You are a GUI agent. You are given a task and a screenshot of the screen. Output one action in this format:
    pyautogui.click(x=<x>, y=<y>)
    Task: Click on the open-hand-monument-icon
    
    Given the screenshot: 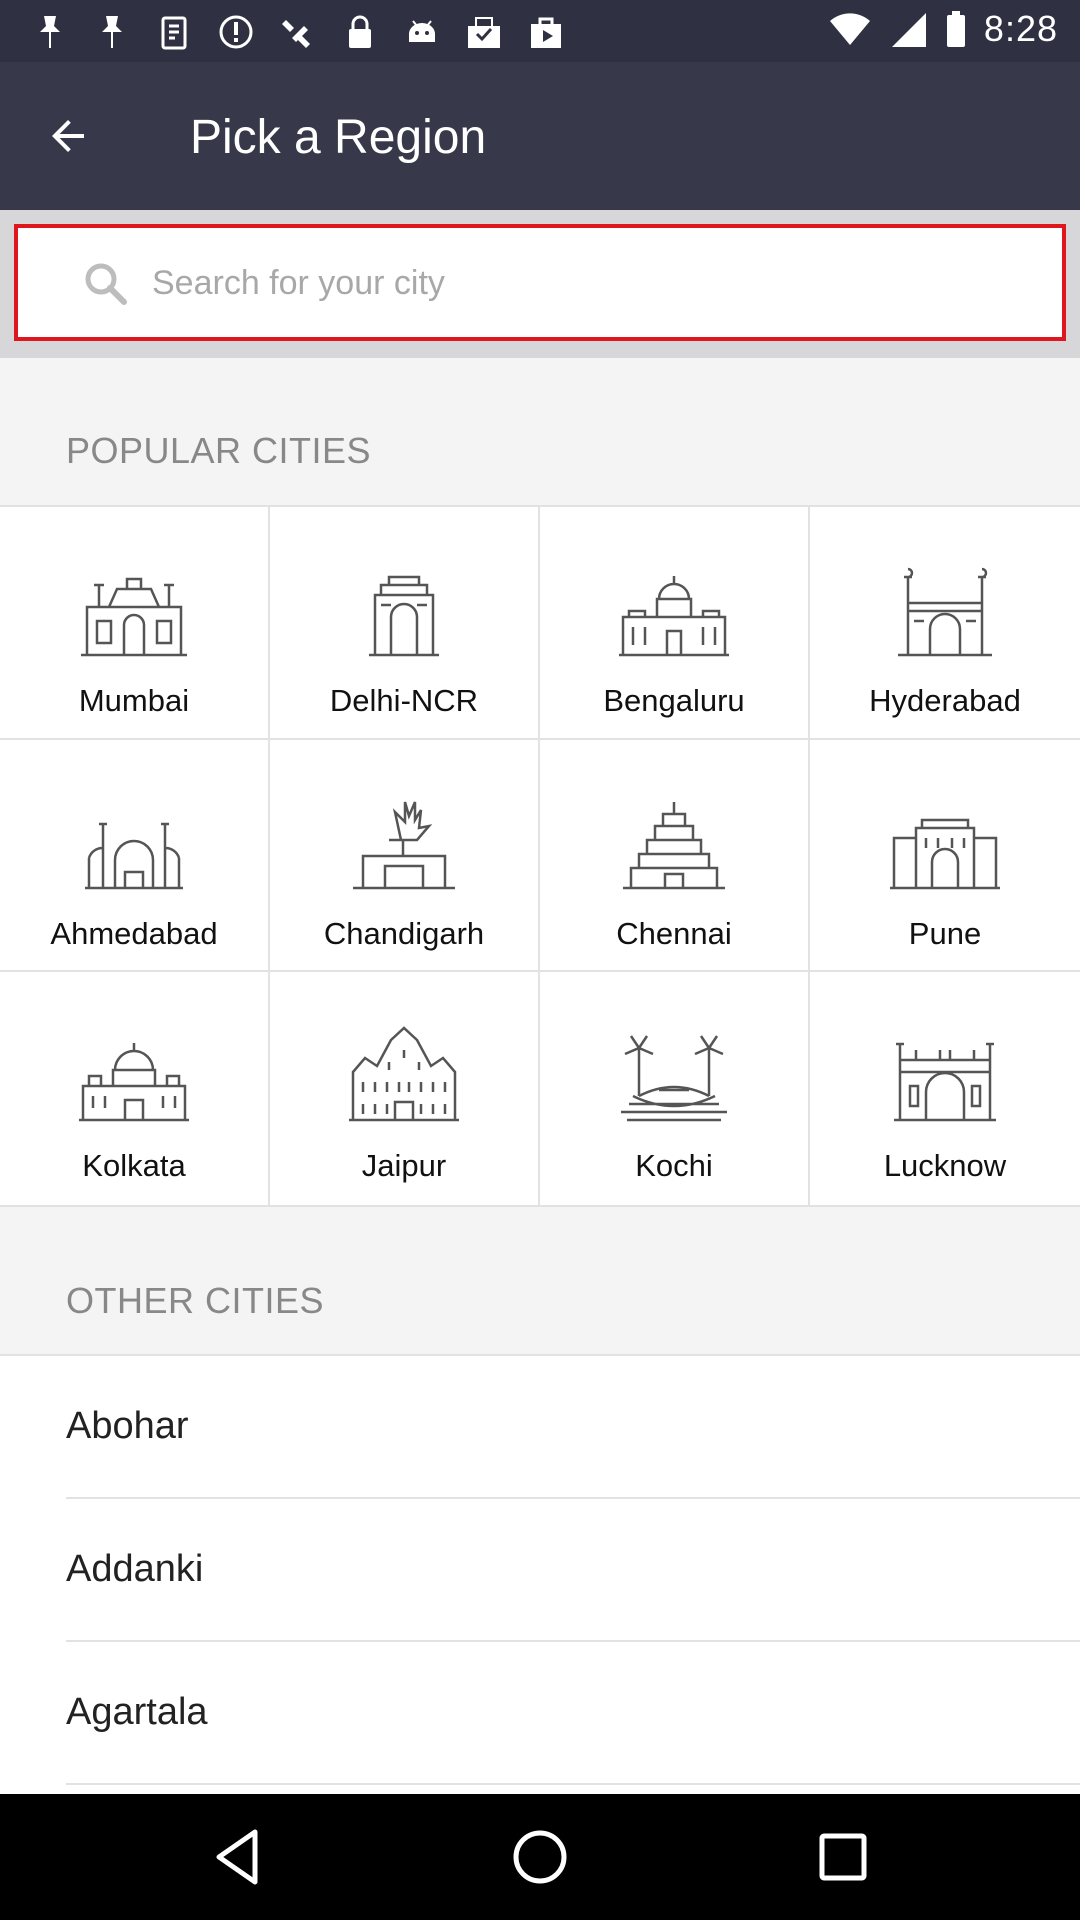 What is the action you would take?
    pyautogui.click(x=404, y=844)
    